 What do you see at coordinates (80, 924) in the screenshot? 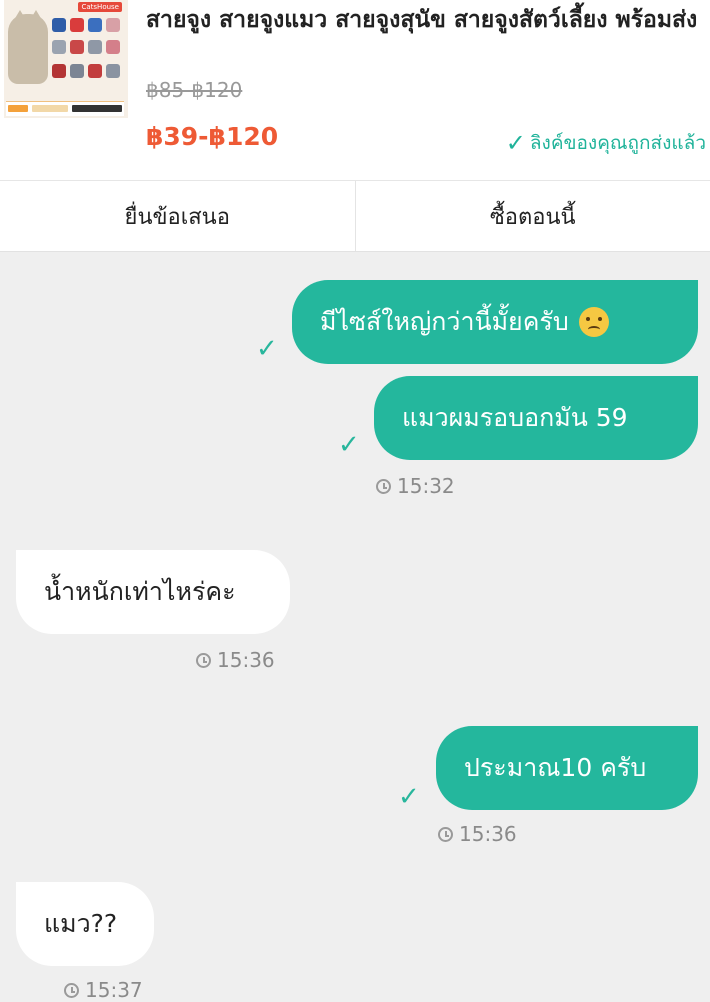
I see `message-text: แมว??` at bounding box center [80, 924].